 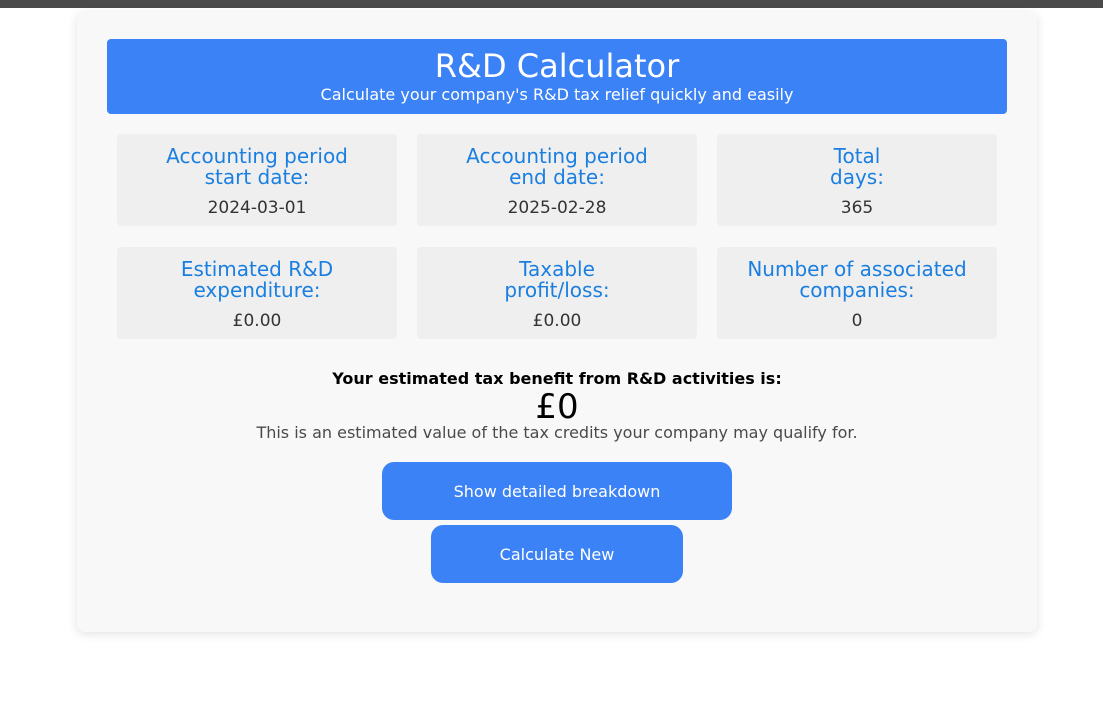 What do you see at coordinates (551, 4) in the screenshot?
I see `browser-top-strip` at bounding box center [551, 4].